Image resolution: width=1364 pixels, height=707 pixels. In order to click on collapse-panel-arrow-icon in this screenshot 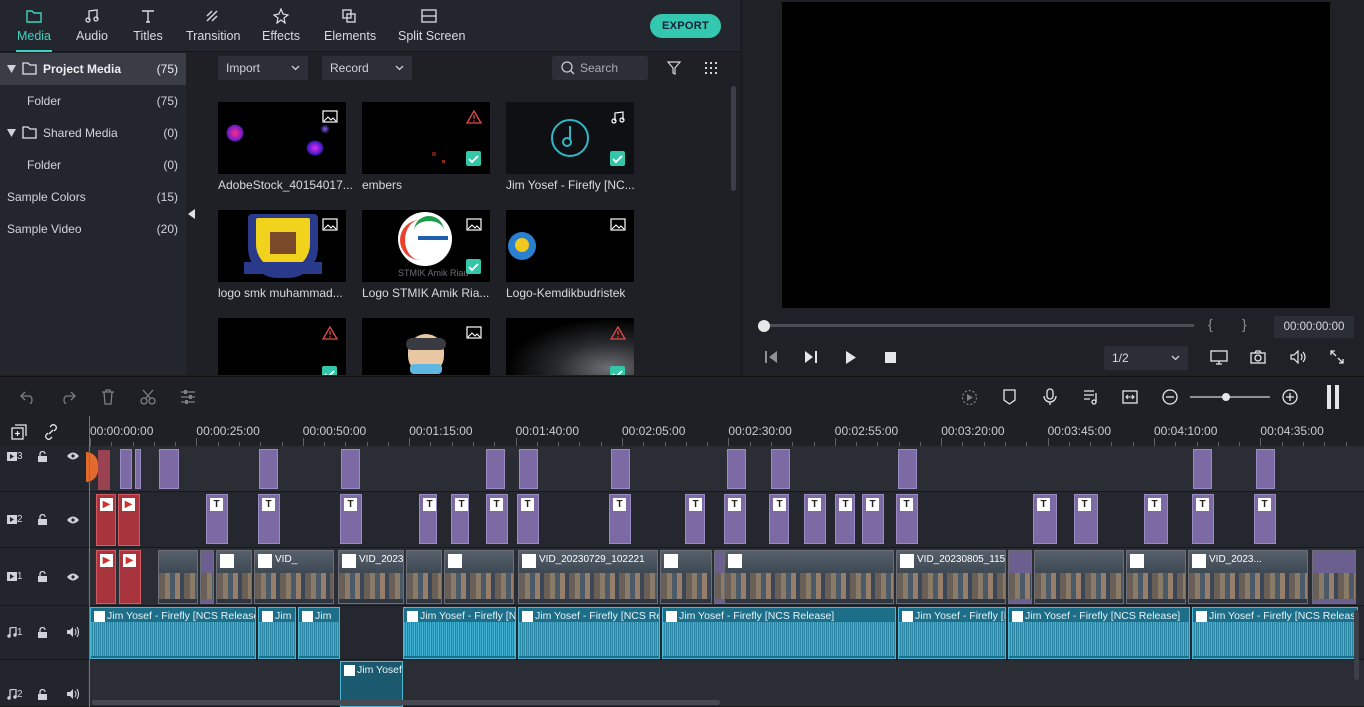, I will do `click(191, 214)`.